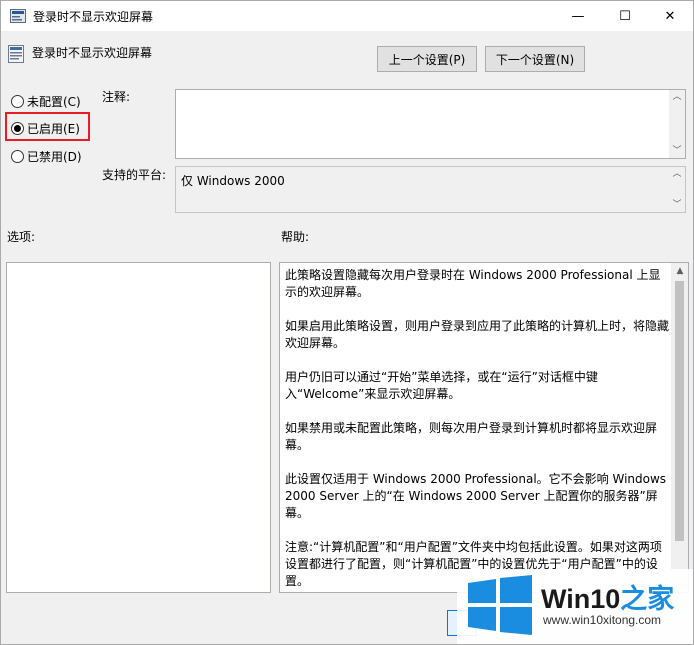  What do you see at coordinates (347, 16) in the screenshot?
I see `title-bar: 登录时不显示欢迎屏幕 — ☐ ✕` at bounding box center [347, 16].